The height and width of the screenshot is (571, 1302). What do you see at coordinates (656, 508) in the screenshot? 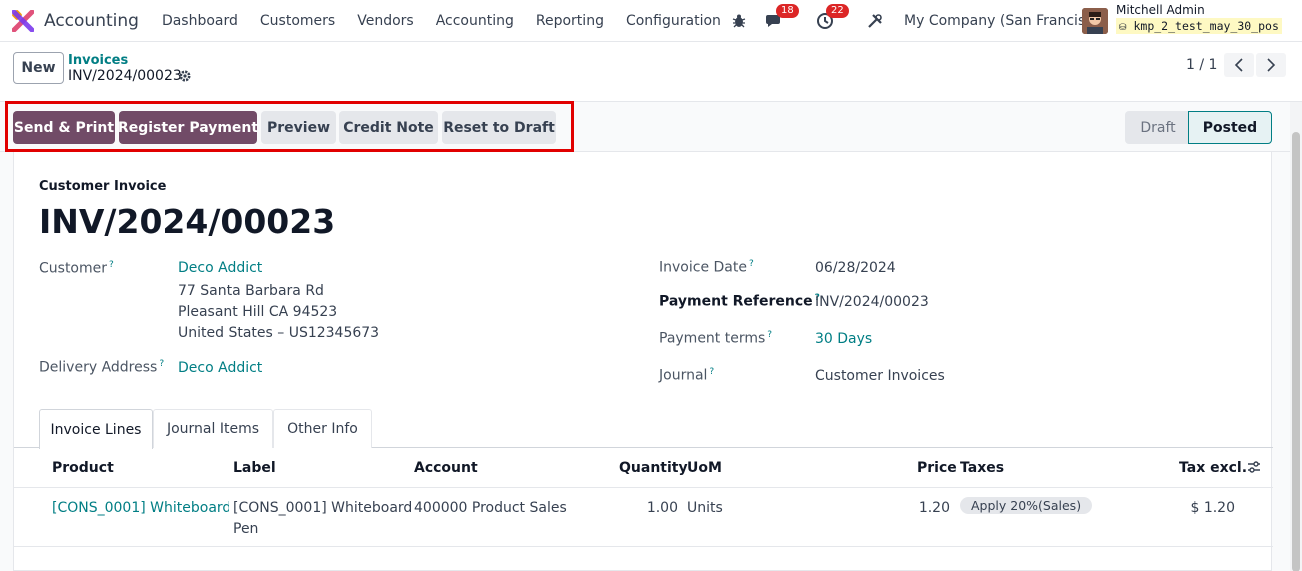
I see `line-quantity: 1.00` at bounding box center [656, 508].